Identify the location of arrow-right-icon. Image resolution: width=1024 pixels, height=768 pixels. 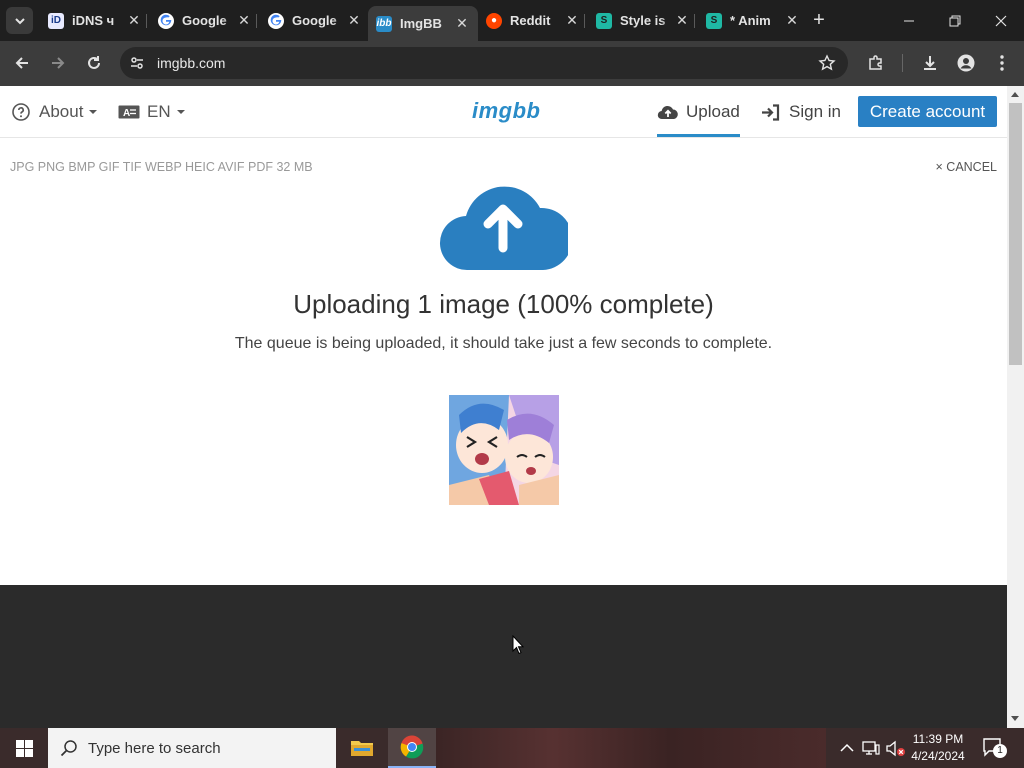
(58, 63).